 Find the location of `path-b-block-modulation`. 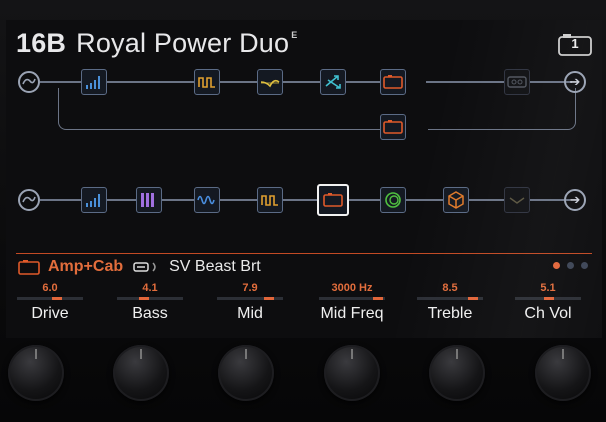

path-b-block-modulation is located at coordinates (207, 200).